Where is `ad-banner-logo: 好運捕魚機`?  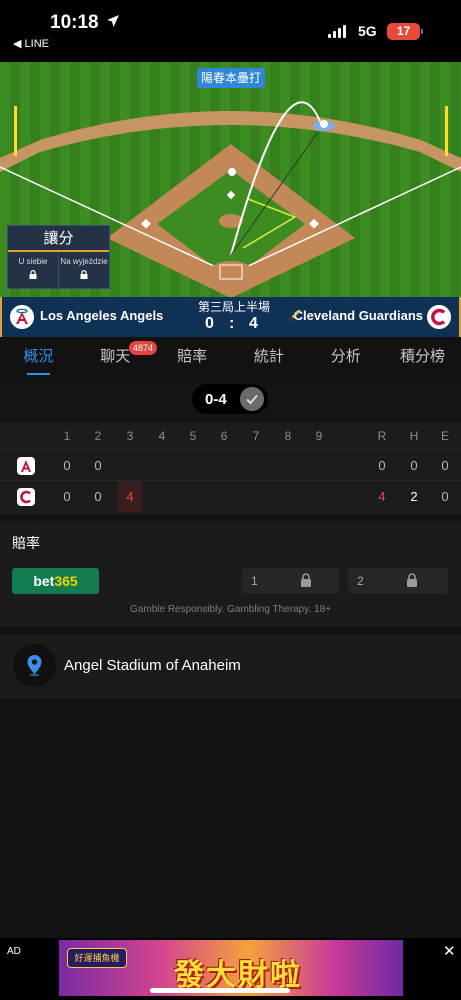 ad-banner-logo: 好運捕魚機 is located at coordinates (97, 958).